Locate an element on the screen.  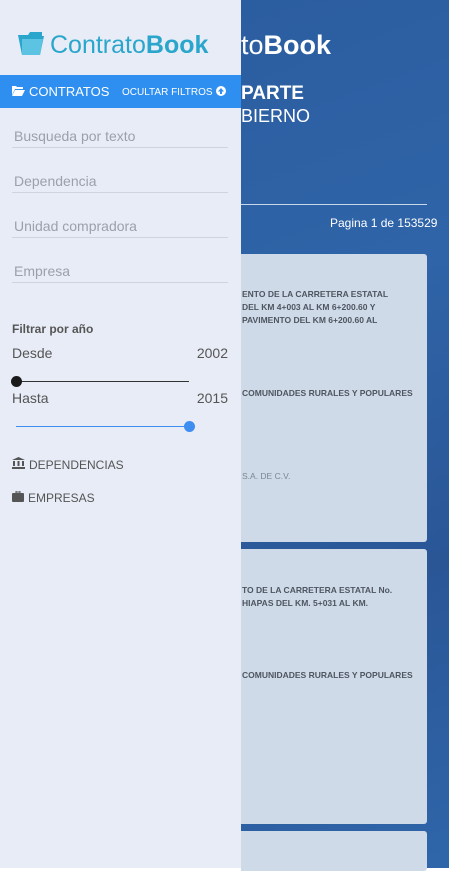
empresa-field is located at coordinates (120, 271).